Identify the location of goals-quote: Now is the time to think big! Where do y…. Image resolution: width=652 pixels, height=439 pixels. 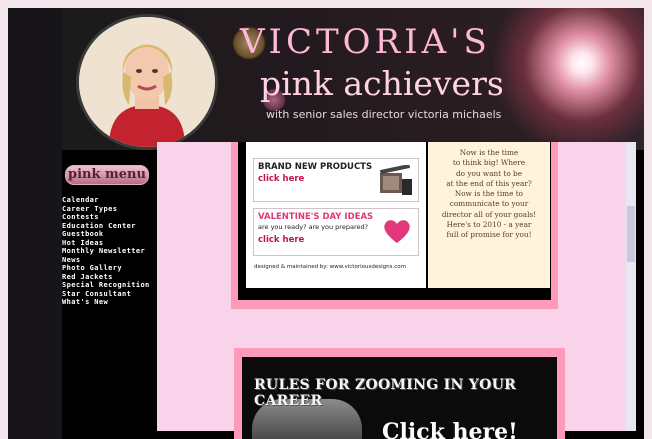
(489, 215).